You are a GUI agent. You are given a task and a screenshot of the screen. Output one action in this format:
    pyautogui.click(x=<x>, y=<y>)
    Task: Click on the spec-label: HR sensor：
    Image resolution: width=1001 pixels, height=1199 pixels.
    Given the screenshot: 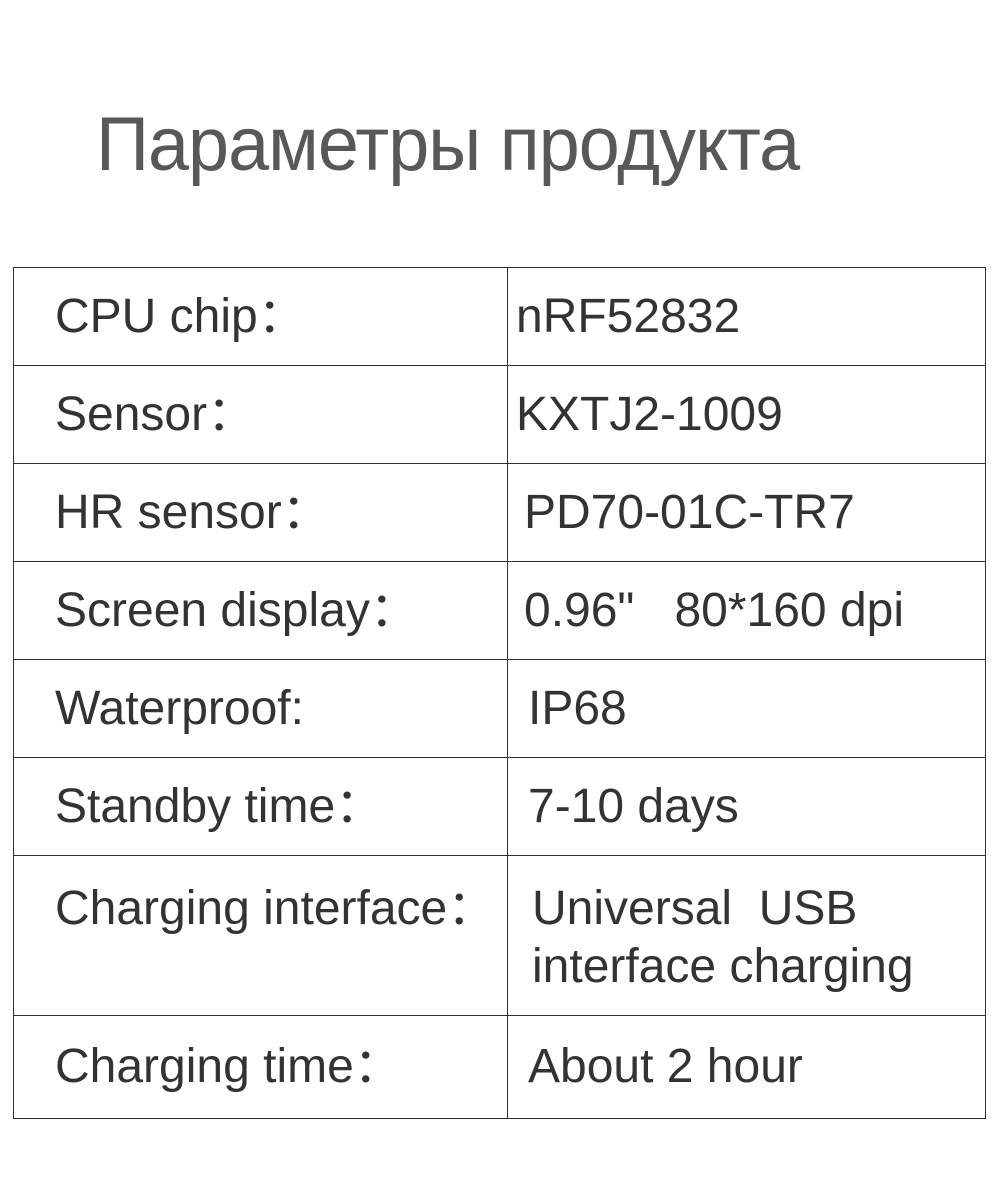 What is the action you would take?
    pyautogui.click(x=260, y=512)
    